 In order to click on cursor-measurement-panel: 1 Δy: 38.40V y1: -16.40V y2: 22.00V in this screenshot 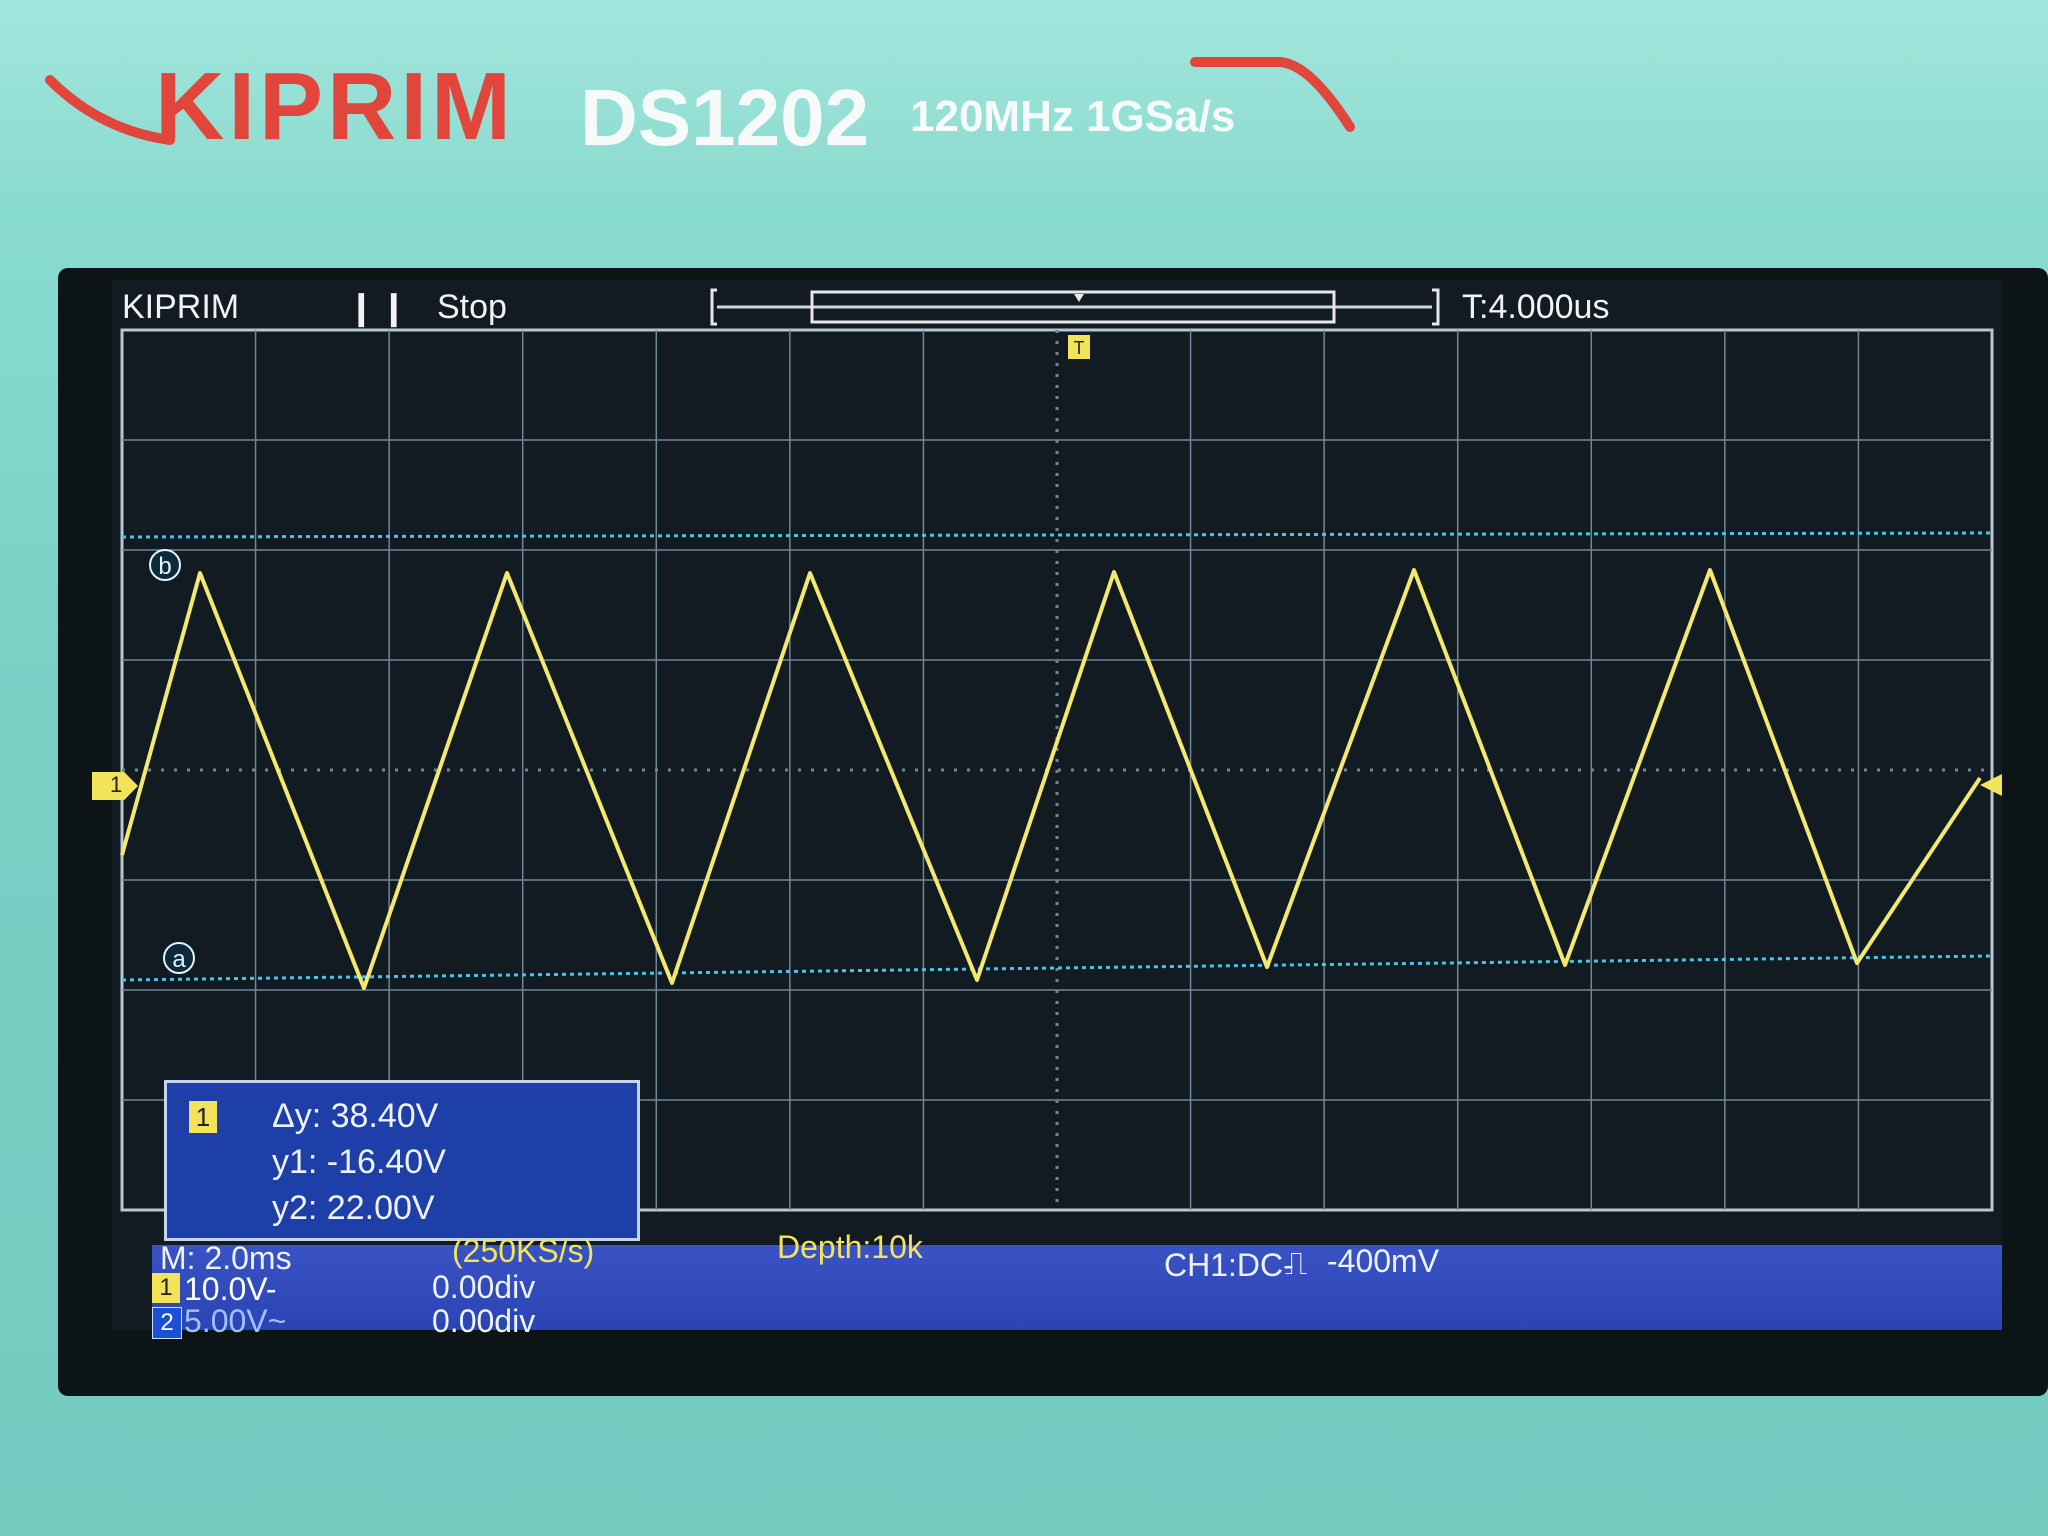, I will do `click(402, 1160)`.